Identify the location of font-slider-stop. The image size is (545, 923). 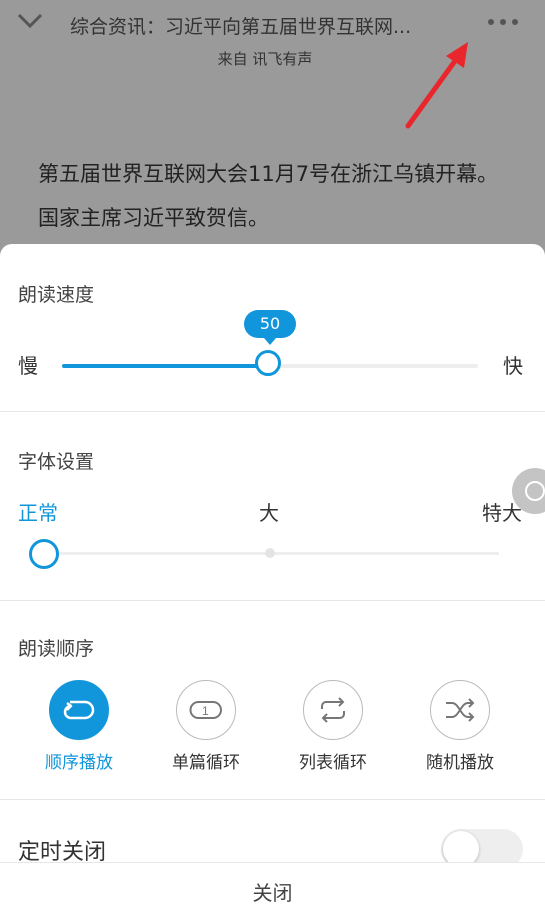
(270, 553).